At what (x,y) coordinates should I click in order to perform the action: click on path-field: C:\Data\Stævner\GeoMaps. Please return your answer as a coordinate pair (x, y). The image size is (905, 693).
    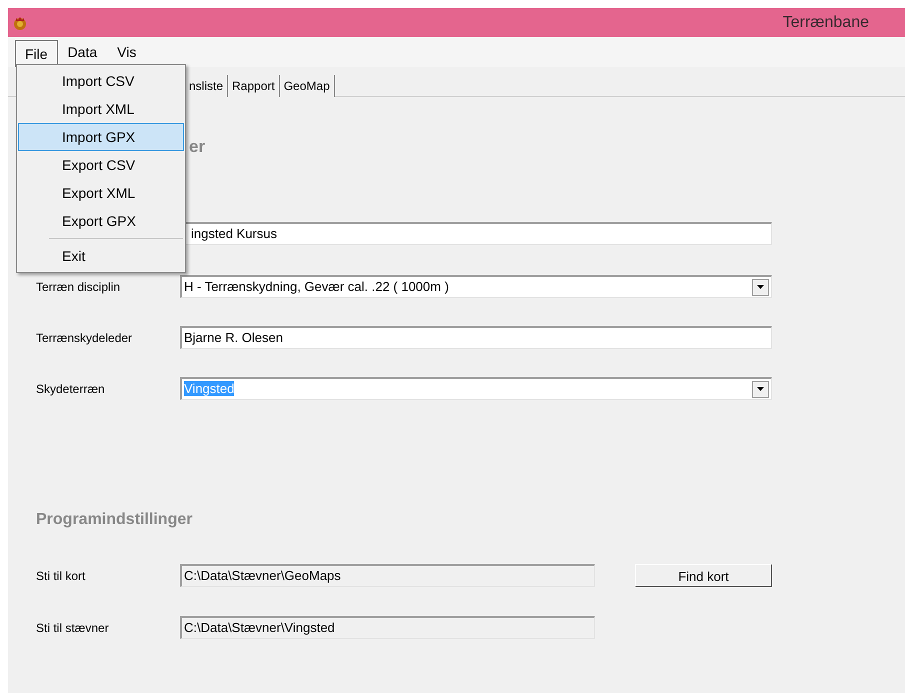
    Looking at the image, I should click on (387, 575).